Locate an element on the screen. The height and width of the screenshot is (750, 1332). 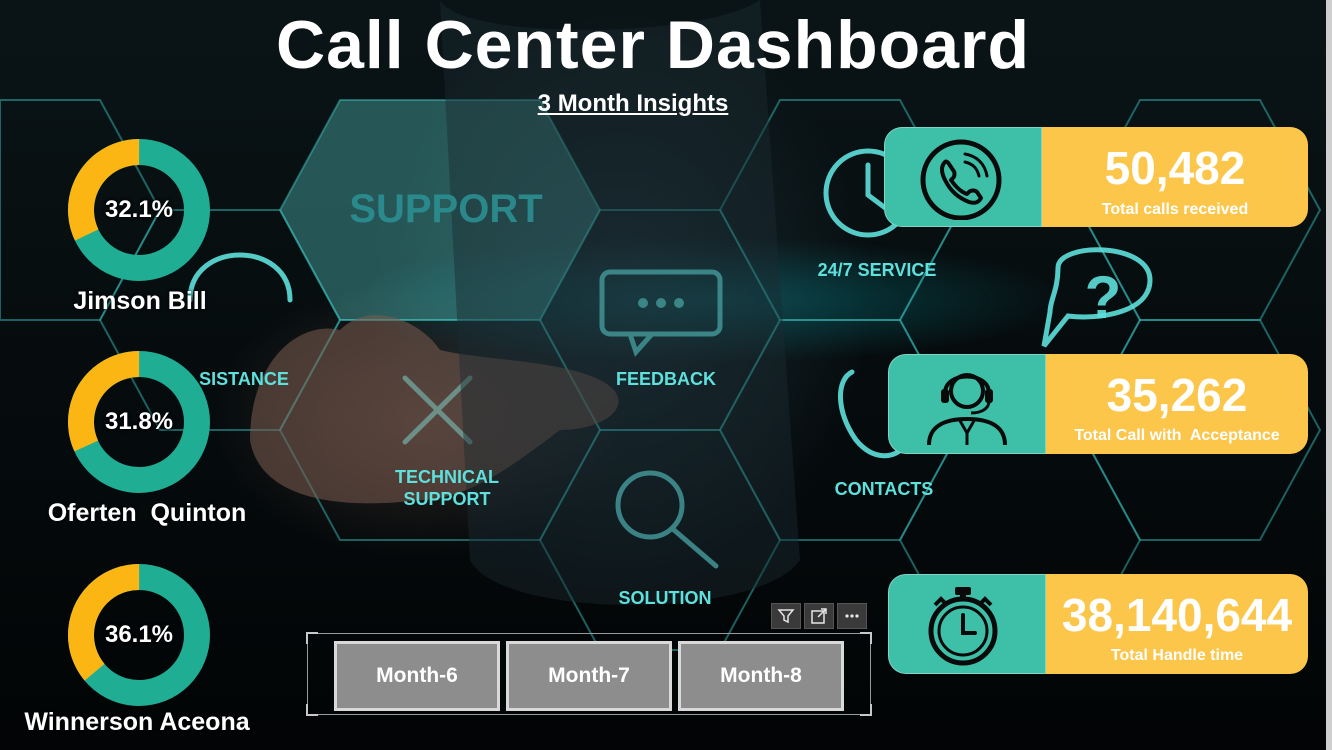
kpi-value: 50,482 is located at coordinates (1175, 168).